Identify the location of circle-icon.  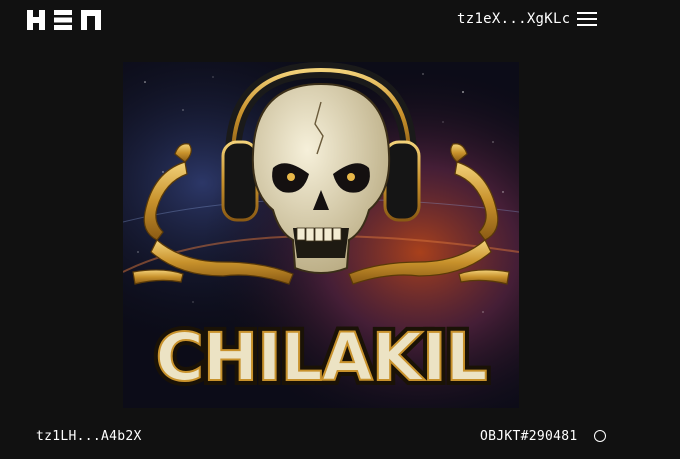
(600, 436).